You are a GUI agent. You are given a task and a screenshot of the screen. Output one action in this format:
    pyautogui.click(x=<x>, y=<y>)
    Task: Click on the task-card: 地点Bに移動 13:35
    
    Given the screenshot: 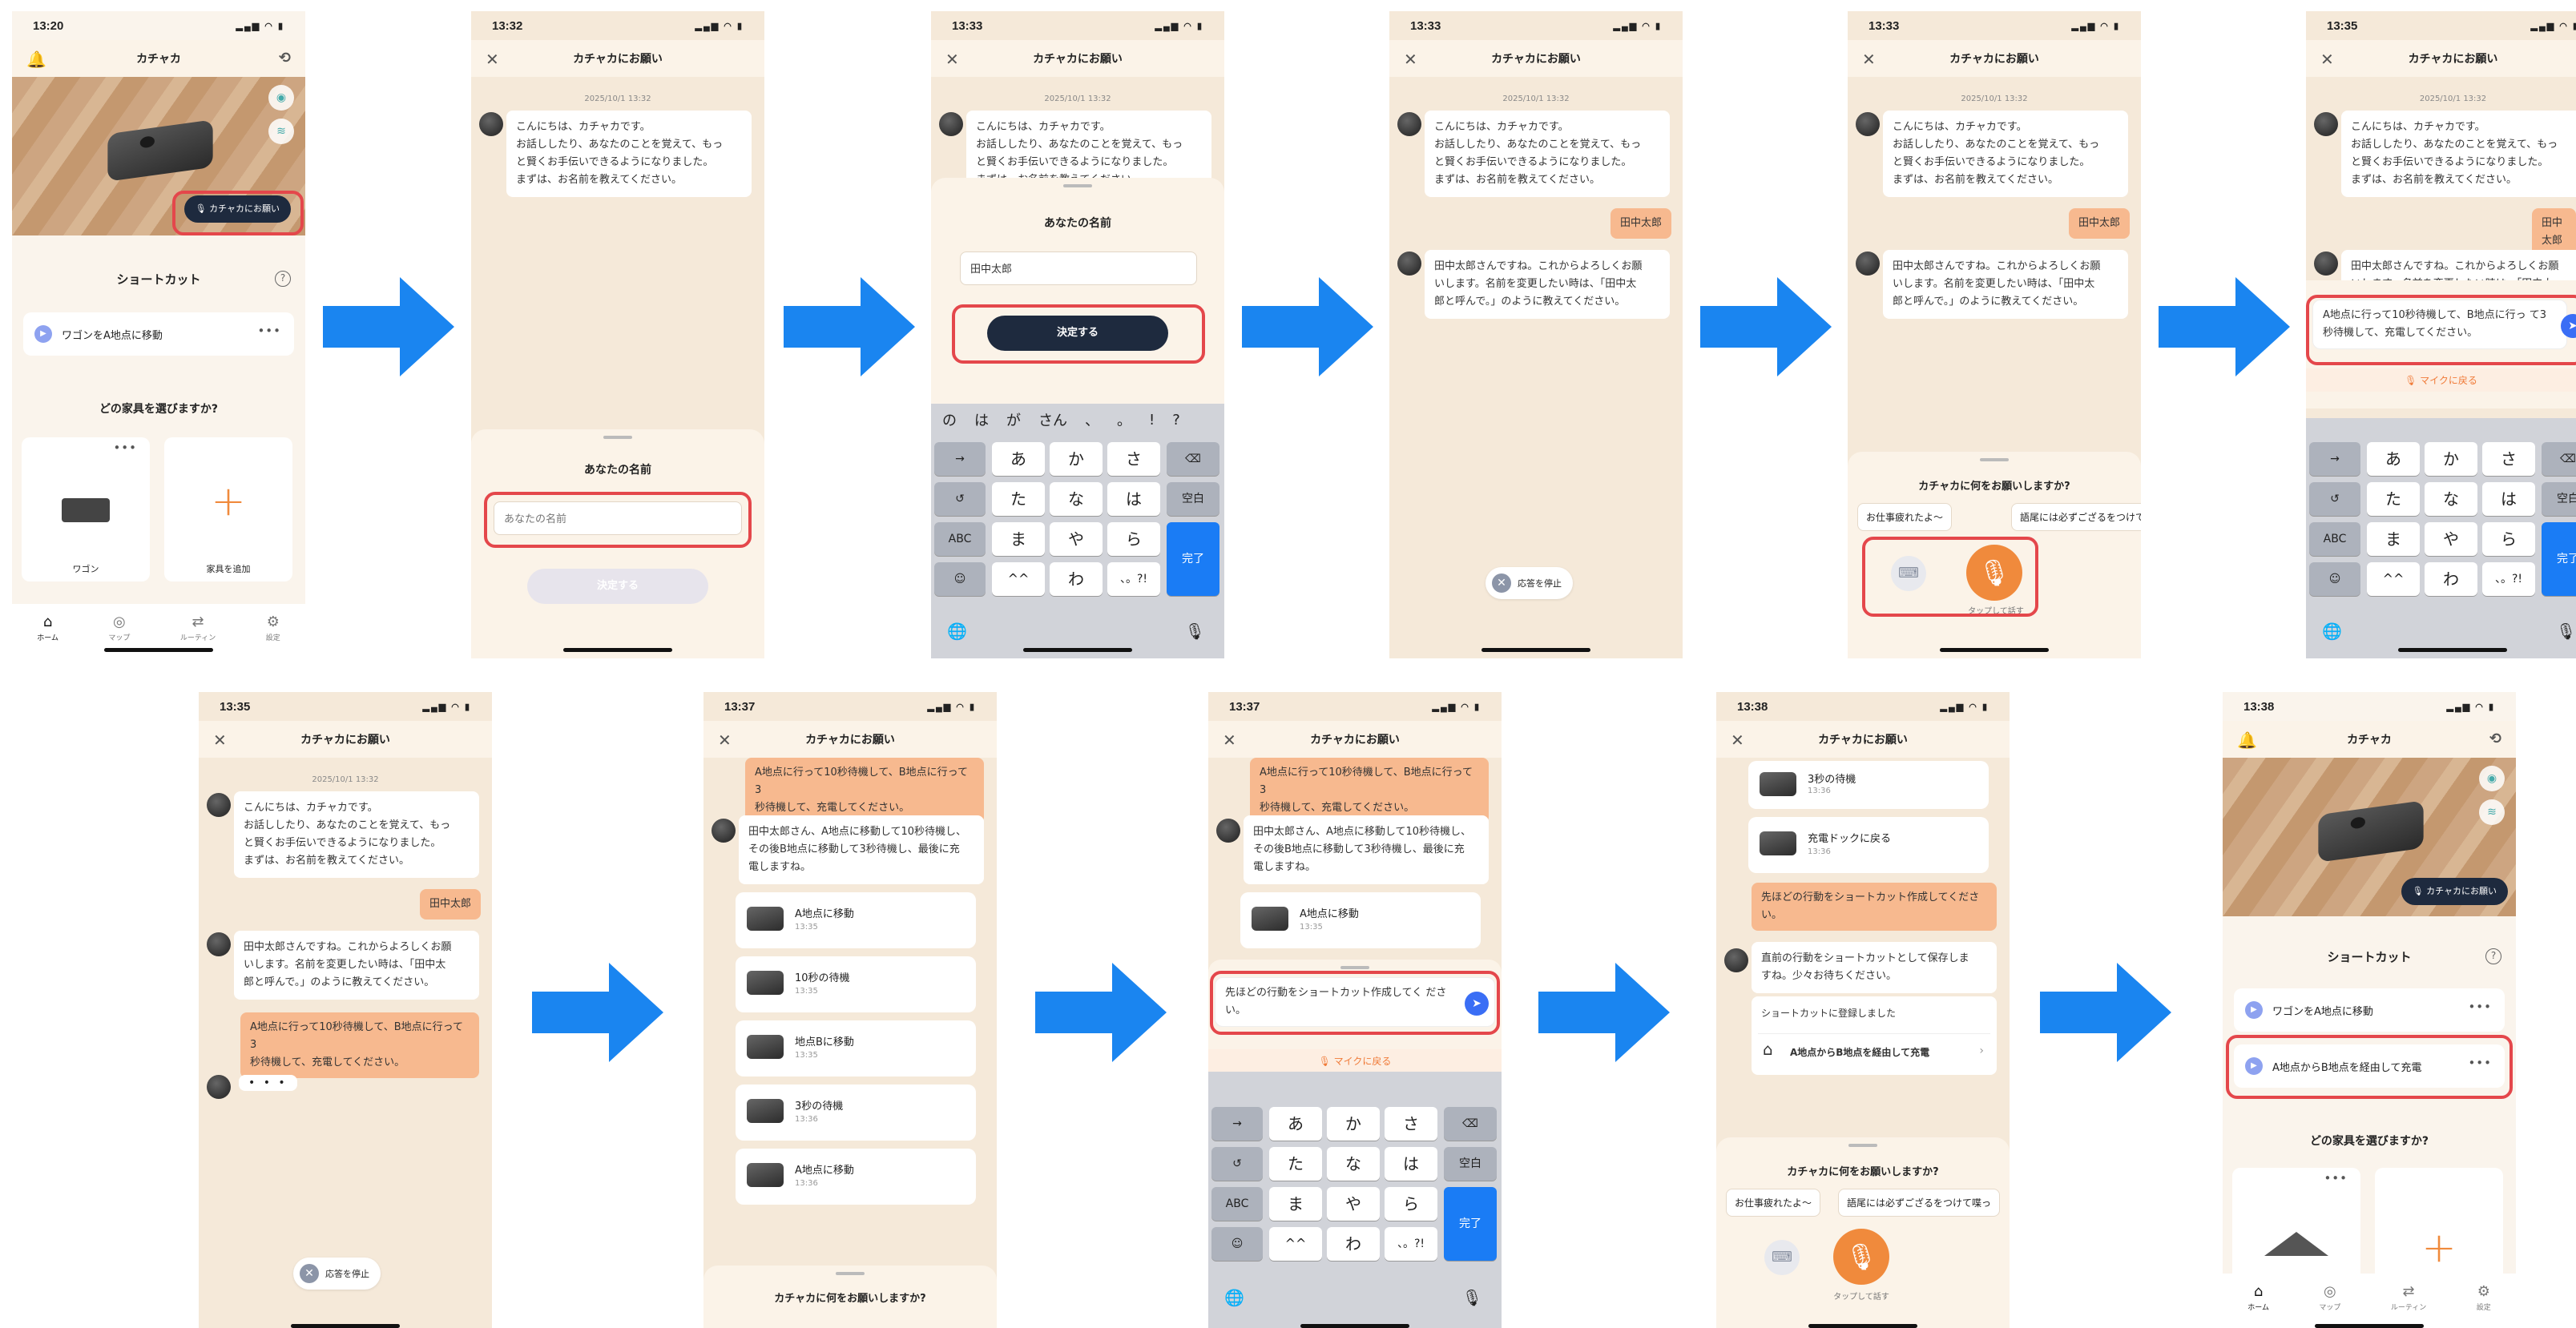 What is the action you would take?
    pyautogui.click(x=856, y=1048)
    